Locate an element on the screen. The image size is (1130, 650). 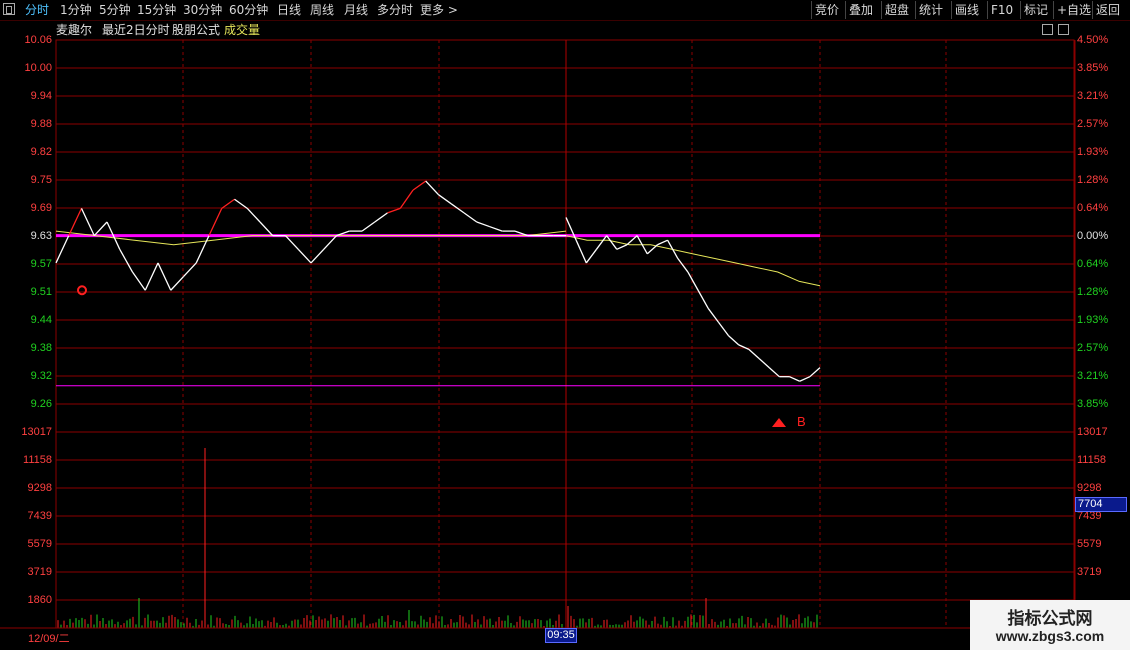
toolbar-right-item-5: F10 is located at coordinates (1002, 10).